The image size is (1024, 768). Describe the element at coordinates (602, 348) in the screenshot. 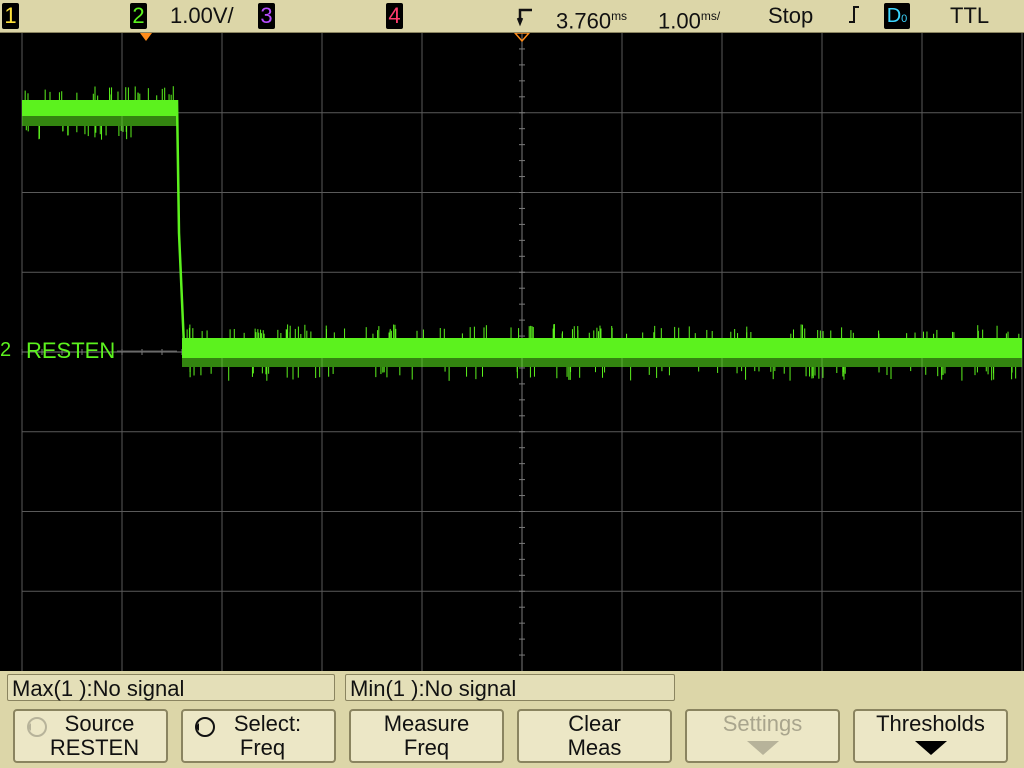

I see `trace-low-band` at that location.